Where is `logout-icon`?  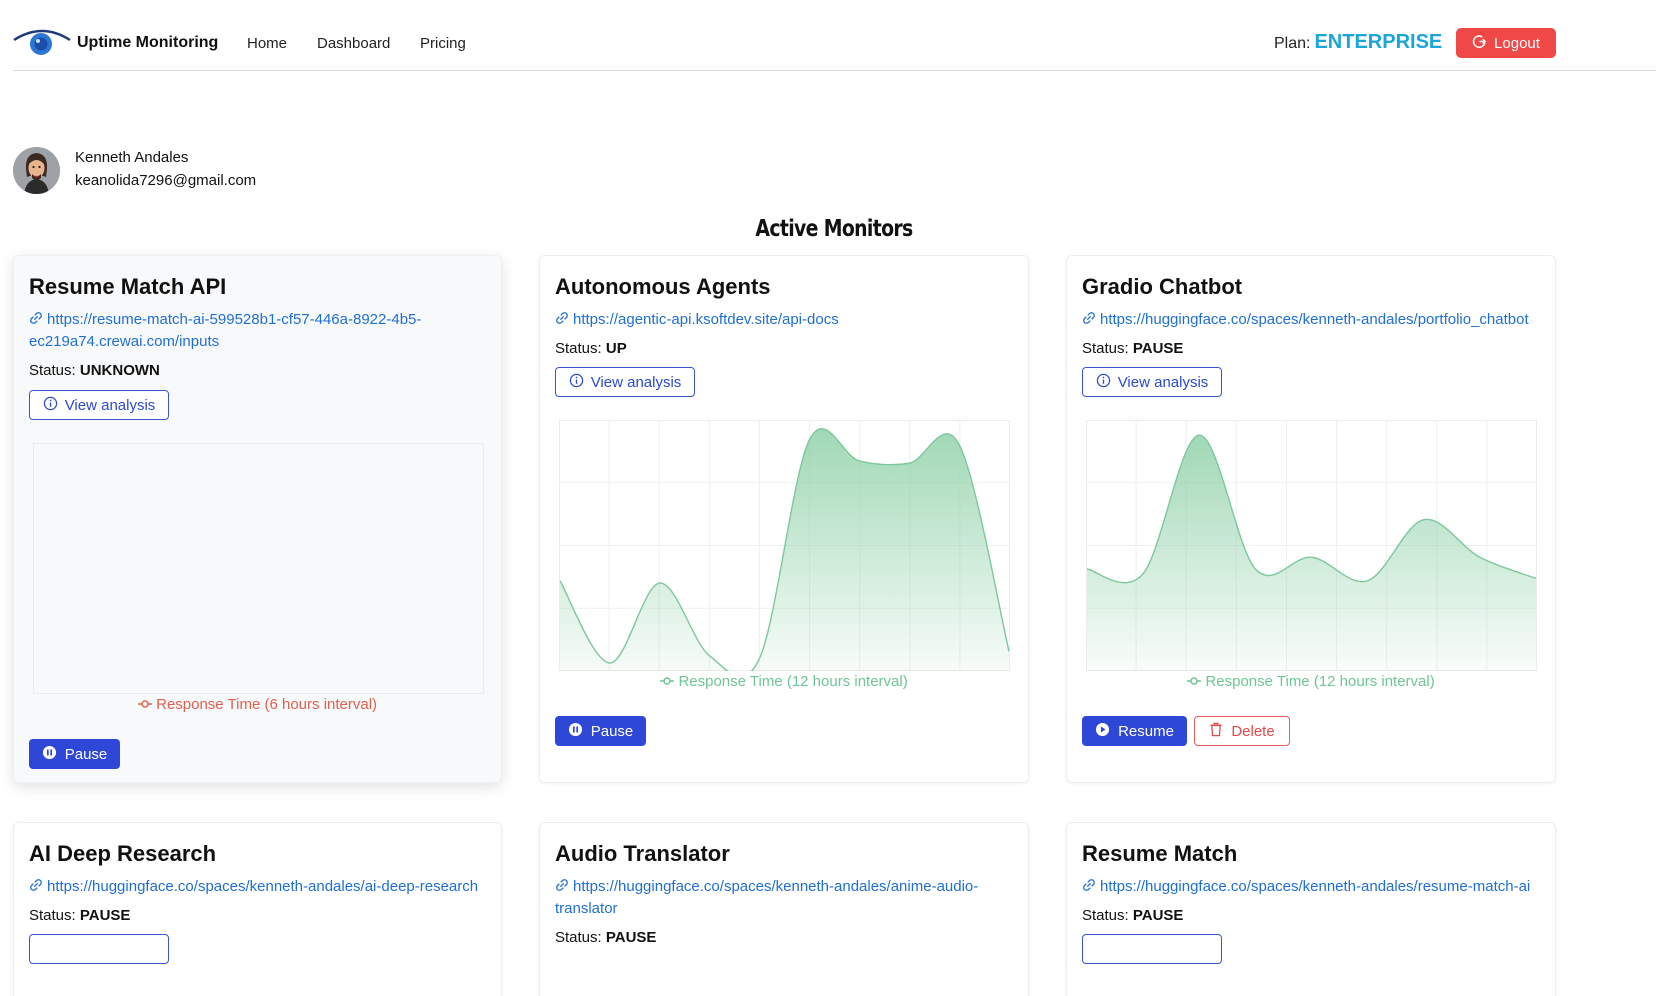
logout-icon is located at coordinates (1479, 43).